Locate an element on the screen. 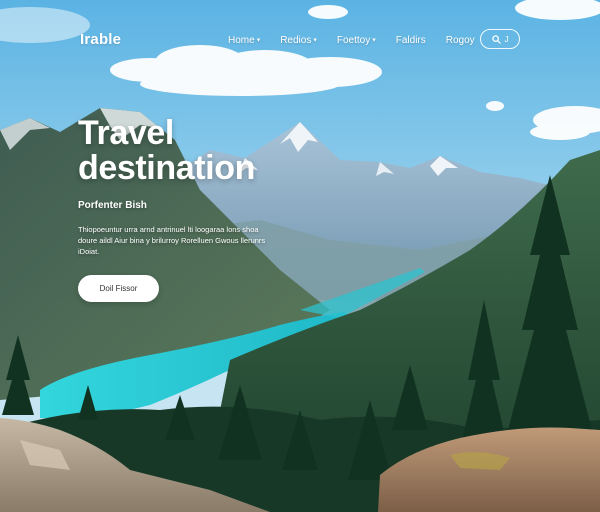  nav-item-label: Faldirs is located at coordinates (410, 40).